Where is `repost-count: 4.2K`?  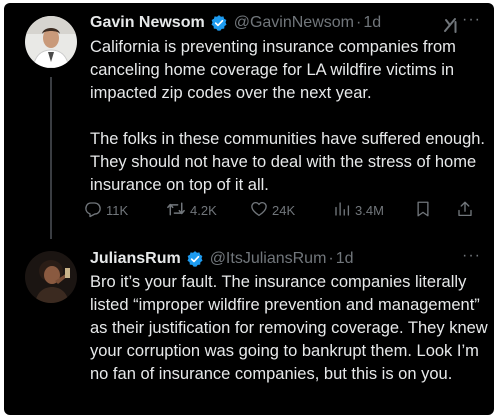 repost-count: 4.2K is located at coordinates (203, 210).